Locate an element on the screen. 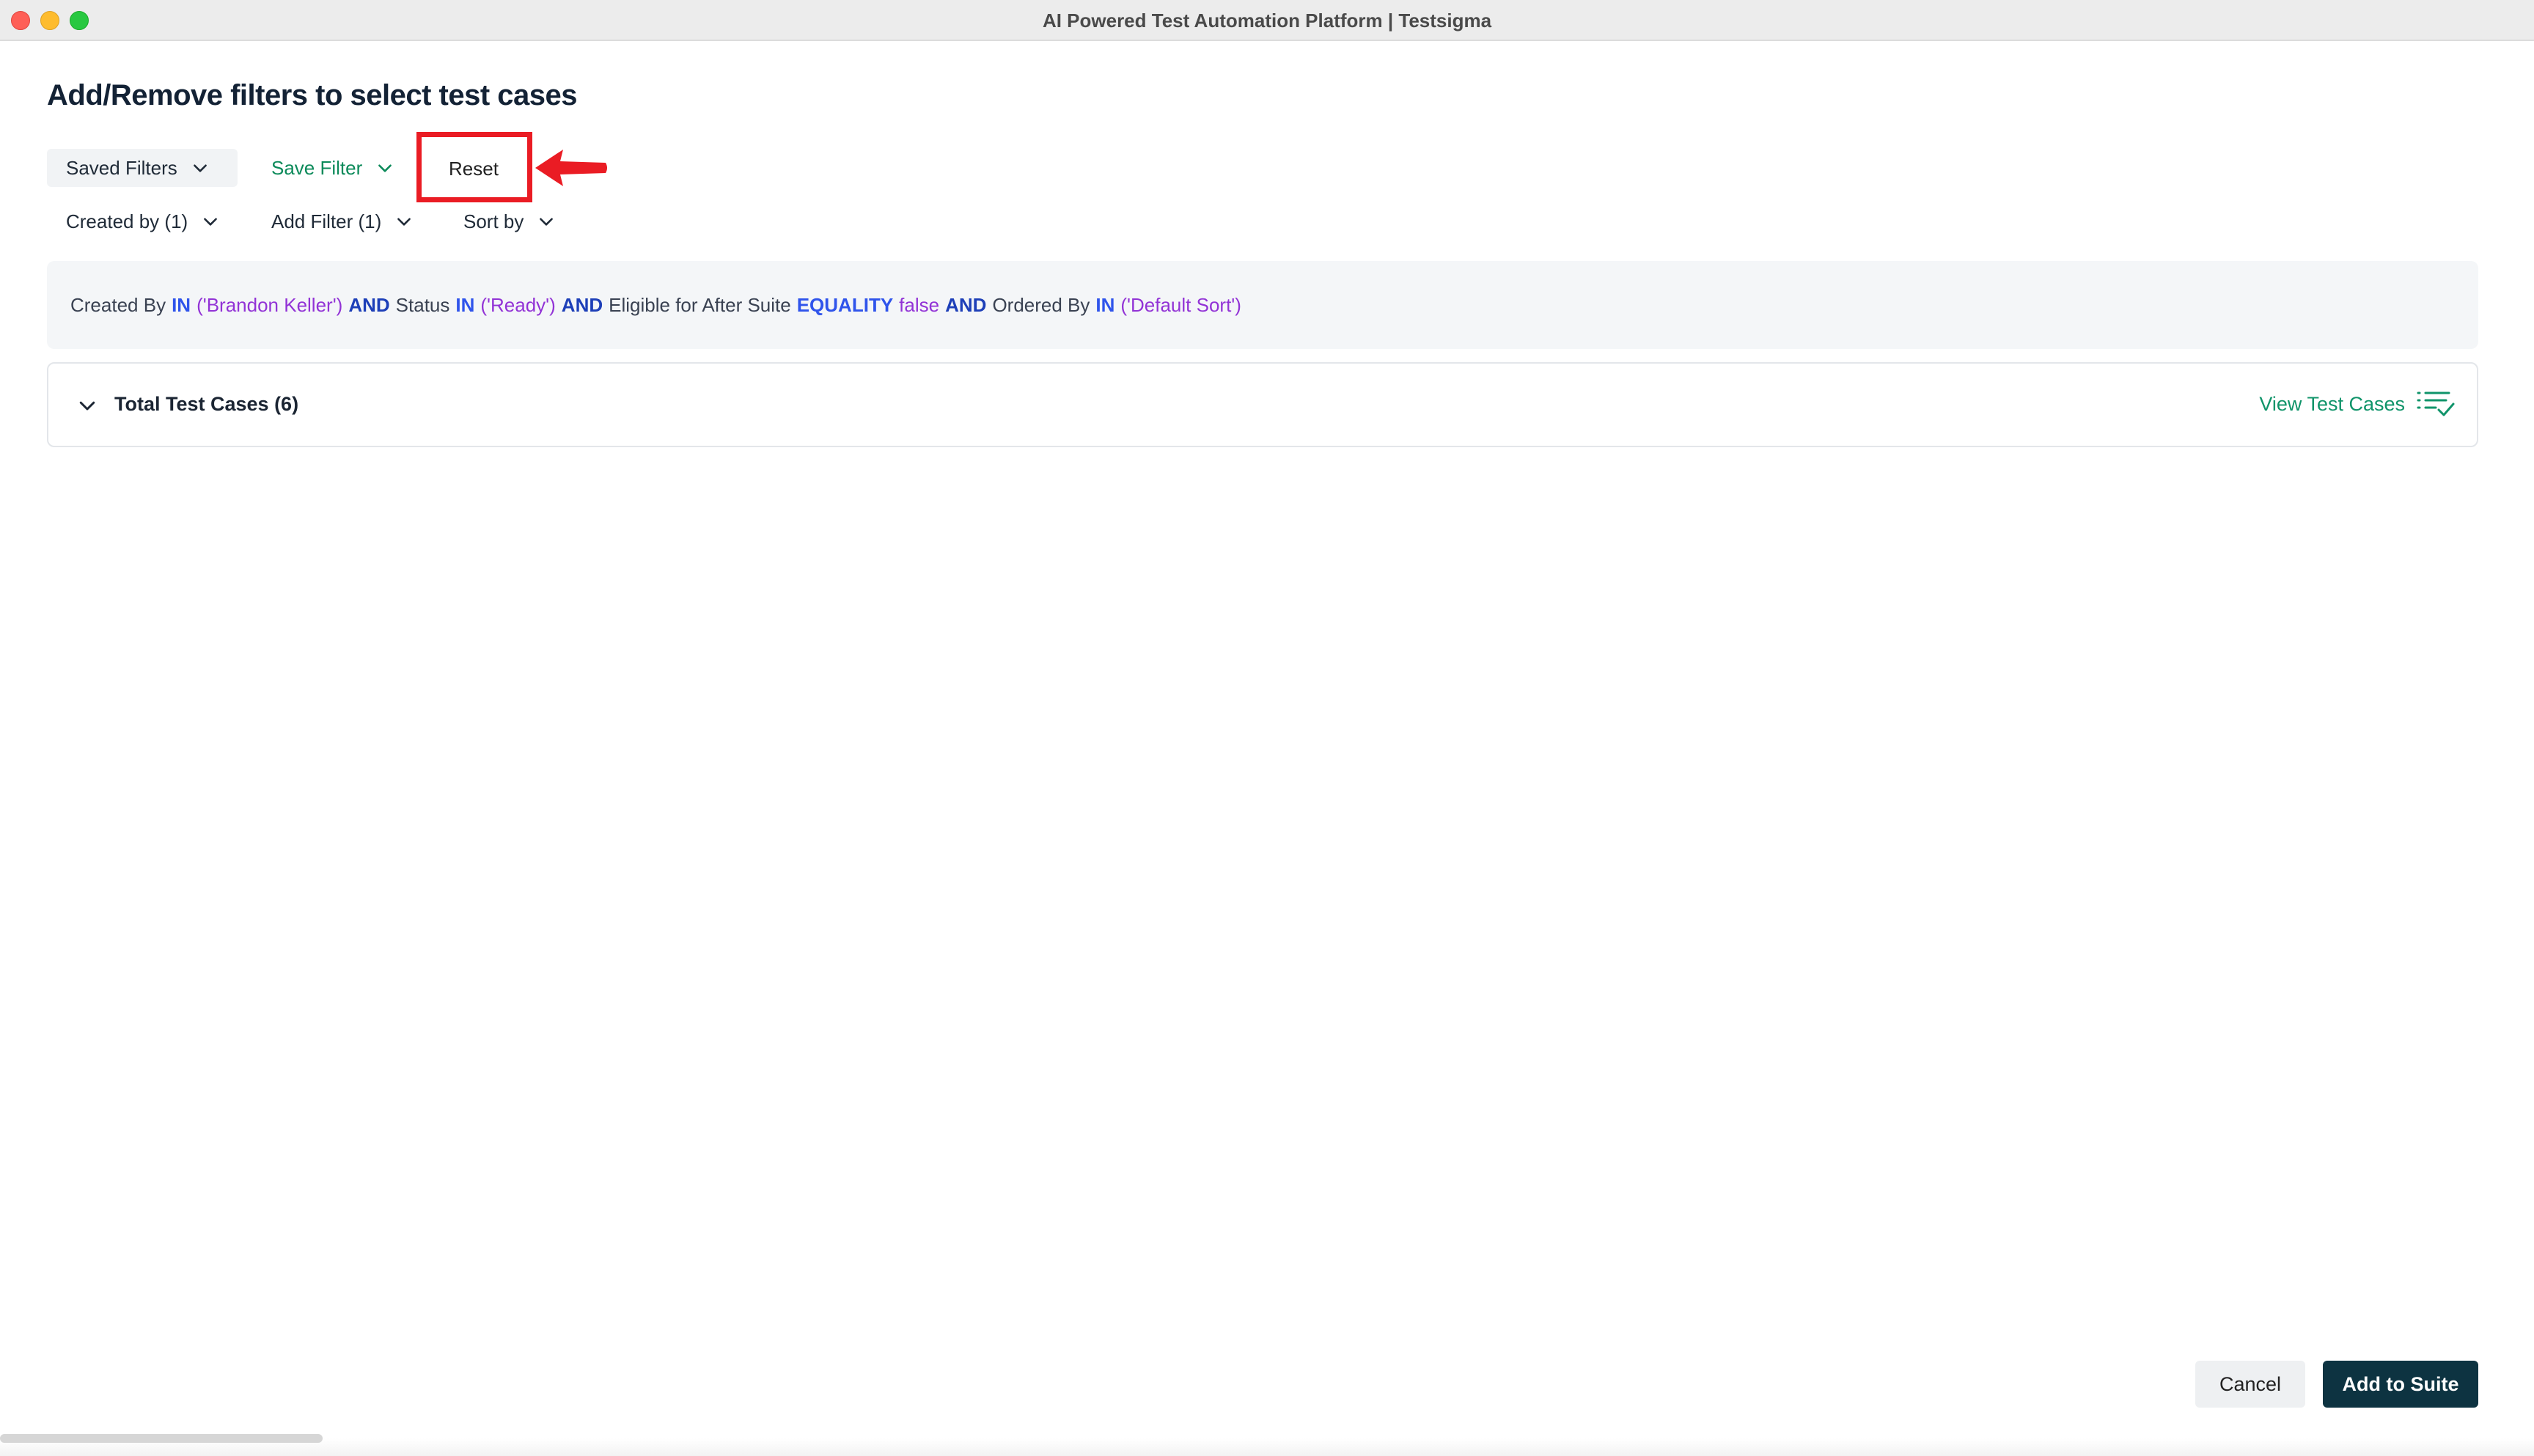  cancel-label: Cancel is located at coordinates (2250, 1383).